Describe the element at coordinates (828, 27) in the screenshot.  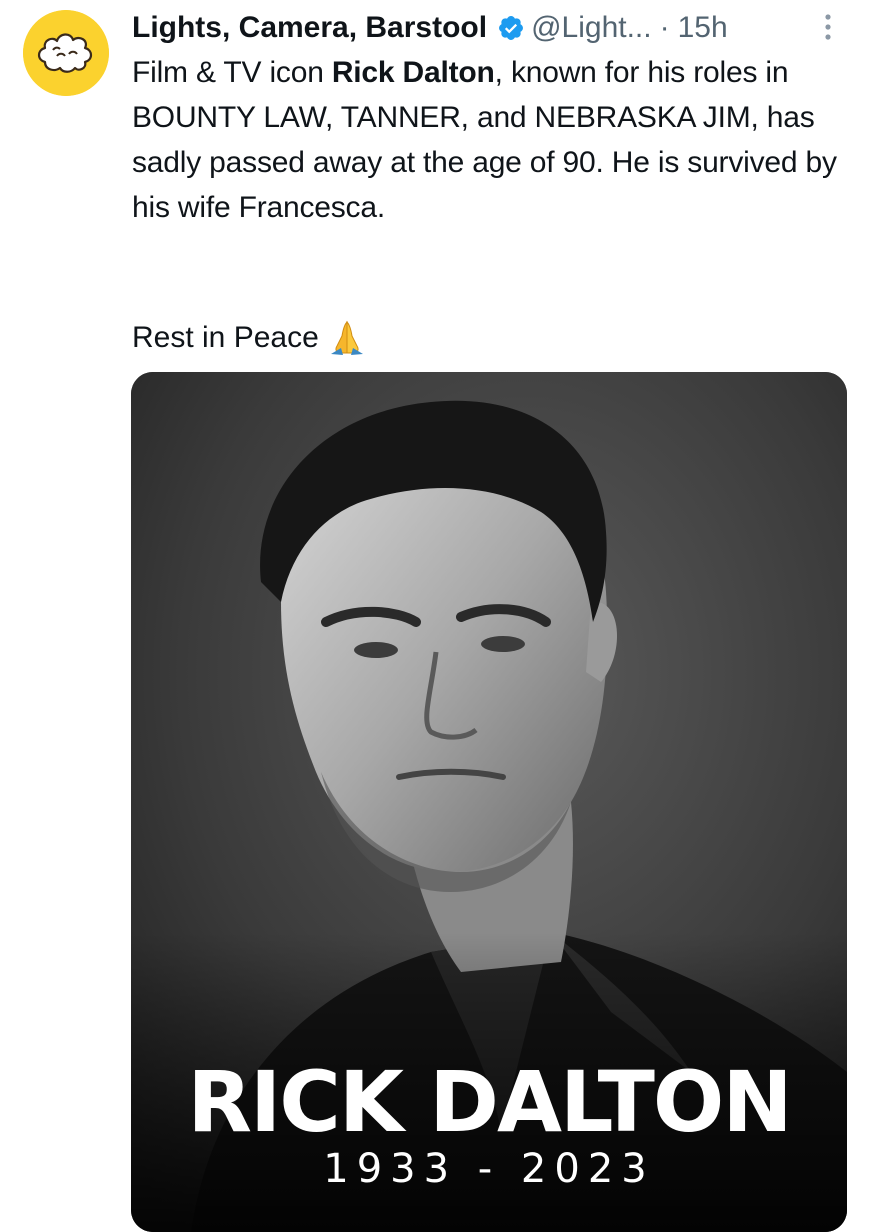
I see `more-options-icon` at that location.